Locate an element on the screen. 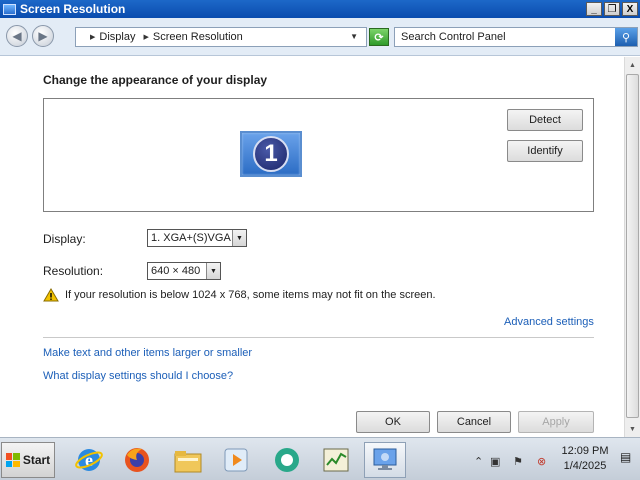 This screenshot has width=640, height=480. scroll-up-icon: ▲ is located at coordinates (632, 65).